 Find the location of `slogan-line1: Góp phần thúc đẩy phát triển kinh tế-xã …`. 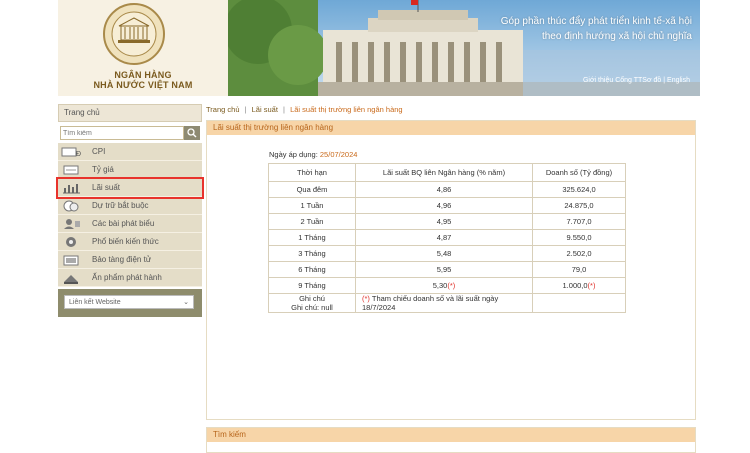

slogan-line1: Góp phần thúc đẩy phát triển kinh tế-xã … is located at coordinates (596, 21).